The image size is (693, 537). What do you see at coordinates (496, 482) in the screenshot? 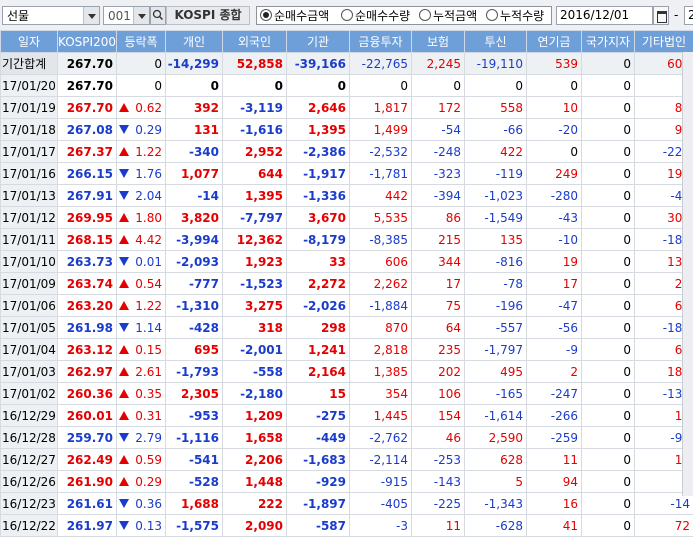
I see `cell-tr: 5` at bounding box center [496, 482].